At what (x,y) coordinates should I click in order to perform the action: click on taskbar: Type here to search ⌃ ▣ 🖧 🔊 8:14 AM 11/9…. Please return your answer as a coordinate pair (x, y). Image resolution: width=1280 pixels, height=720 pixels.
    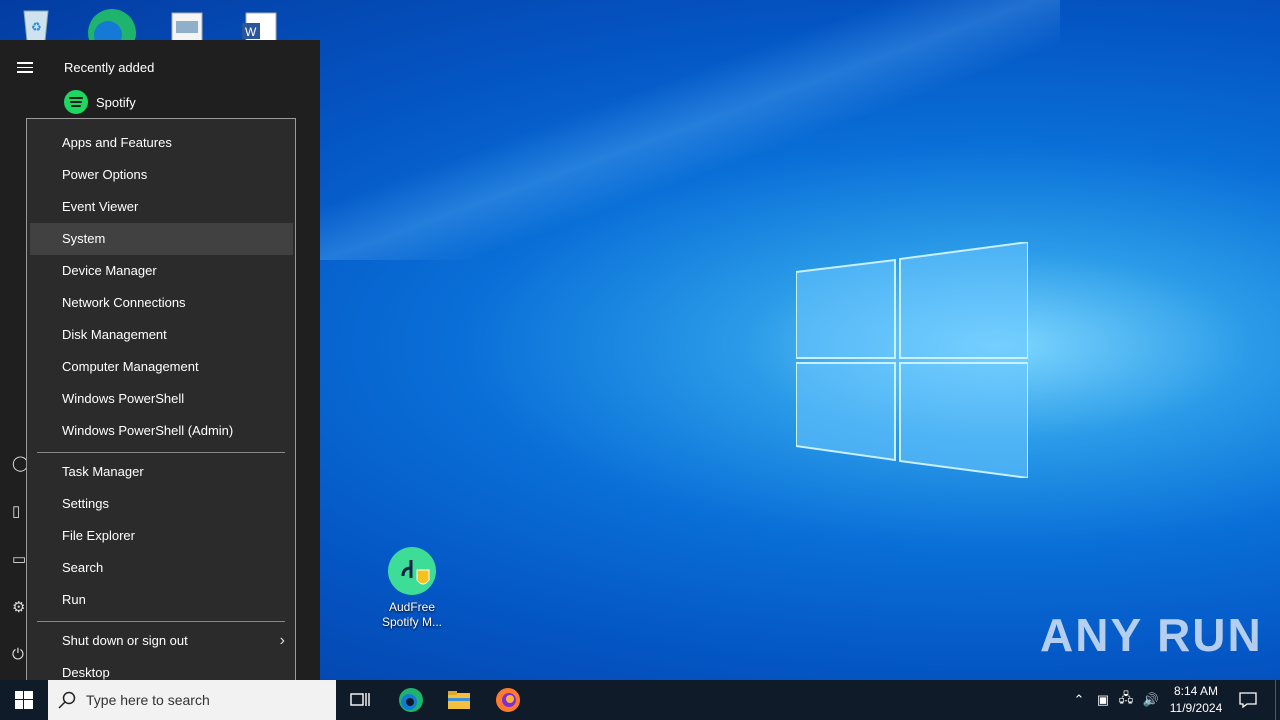
    Looking at the image, I should click on (640, 700).